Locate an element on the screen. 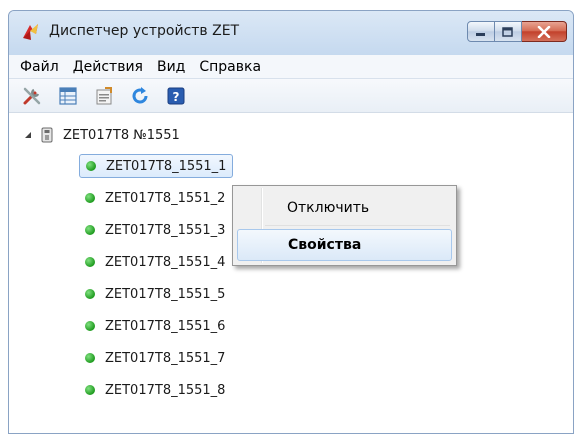 This screenshot has width=576, height=438. tree-root-node: ZET017T8 №1551 is located at coordinates (101, 135).